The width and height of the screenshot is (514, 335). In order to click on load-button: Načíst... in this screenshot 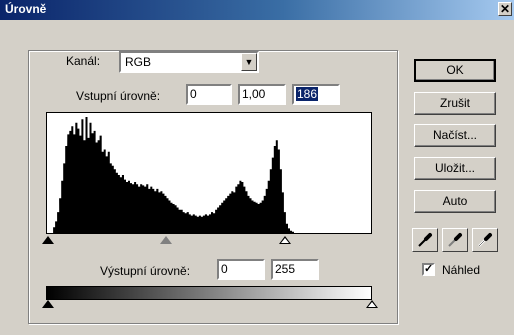, I will do `click(455, 135)`.